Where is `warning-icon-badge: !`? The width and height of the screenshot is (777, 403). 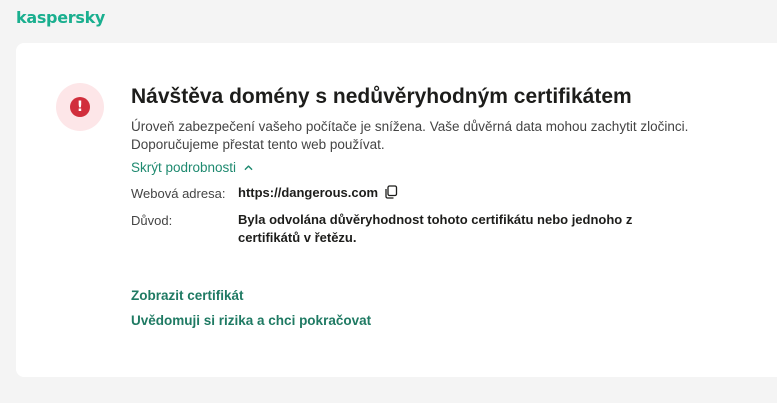 warning-icon-badge: ! is located at coordinates (80, 107).